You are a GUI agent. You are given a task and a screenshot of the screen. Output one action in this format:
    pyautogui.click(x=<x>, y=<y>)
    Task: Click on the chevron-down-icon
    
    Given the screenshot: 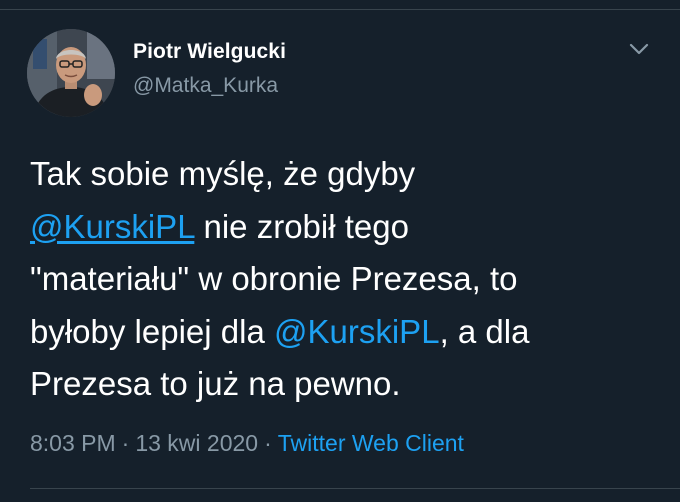 What is the action you would take?
    pyautogui.click(x=639, y=49)
    